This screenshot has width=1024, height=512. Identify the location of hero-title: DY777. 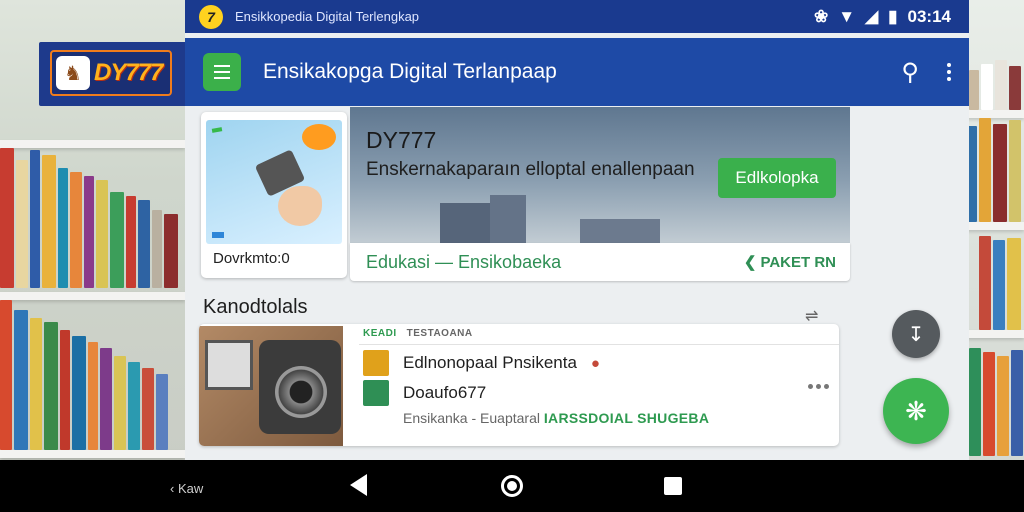
(401, 140).